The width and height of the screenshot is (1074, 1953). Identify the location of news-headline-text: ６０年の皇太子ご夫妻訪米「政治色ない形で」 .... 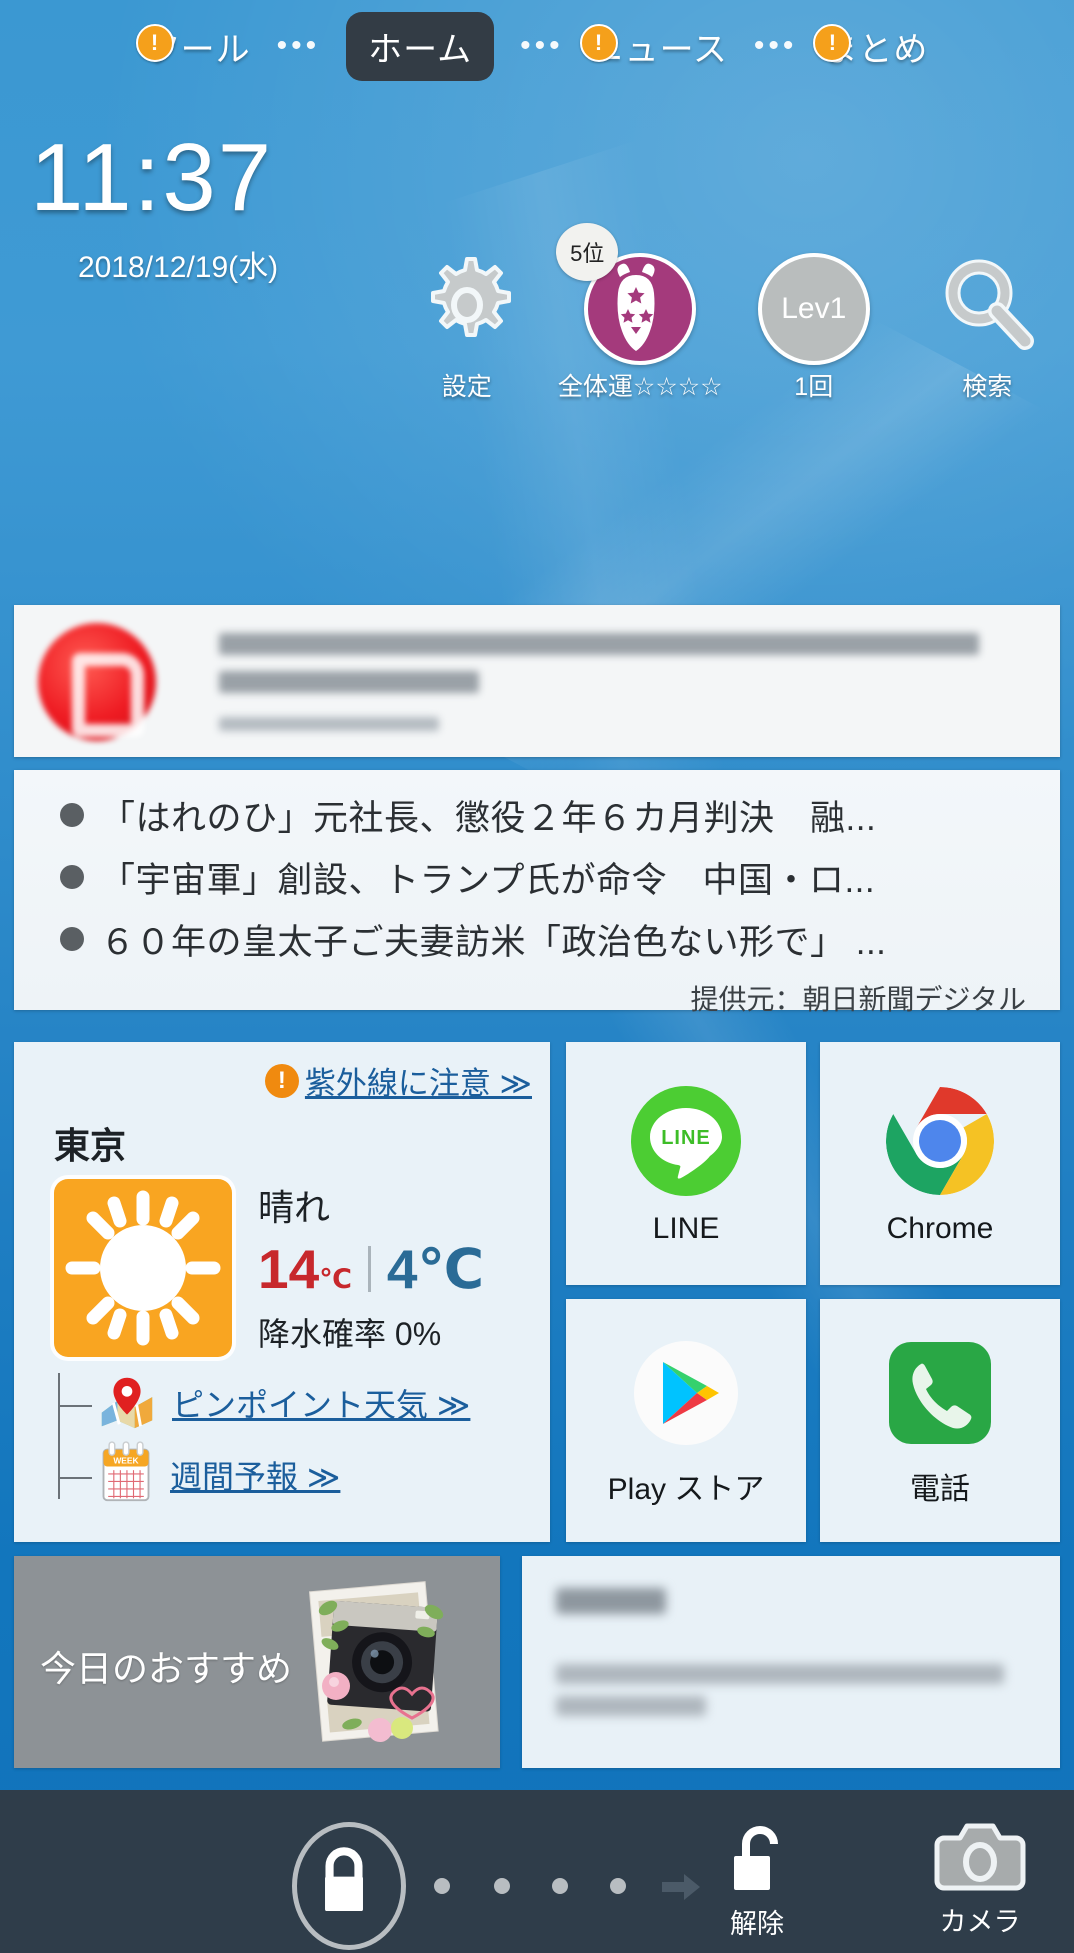
(493, 942).